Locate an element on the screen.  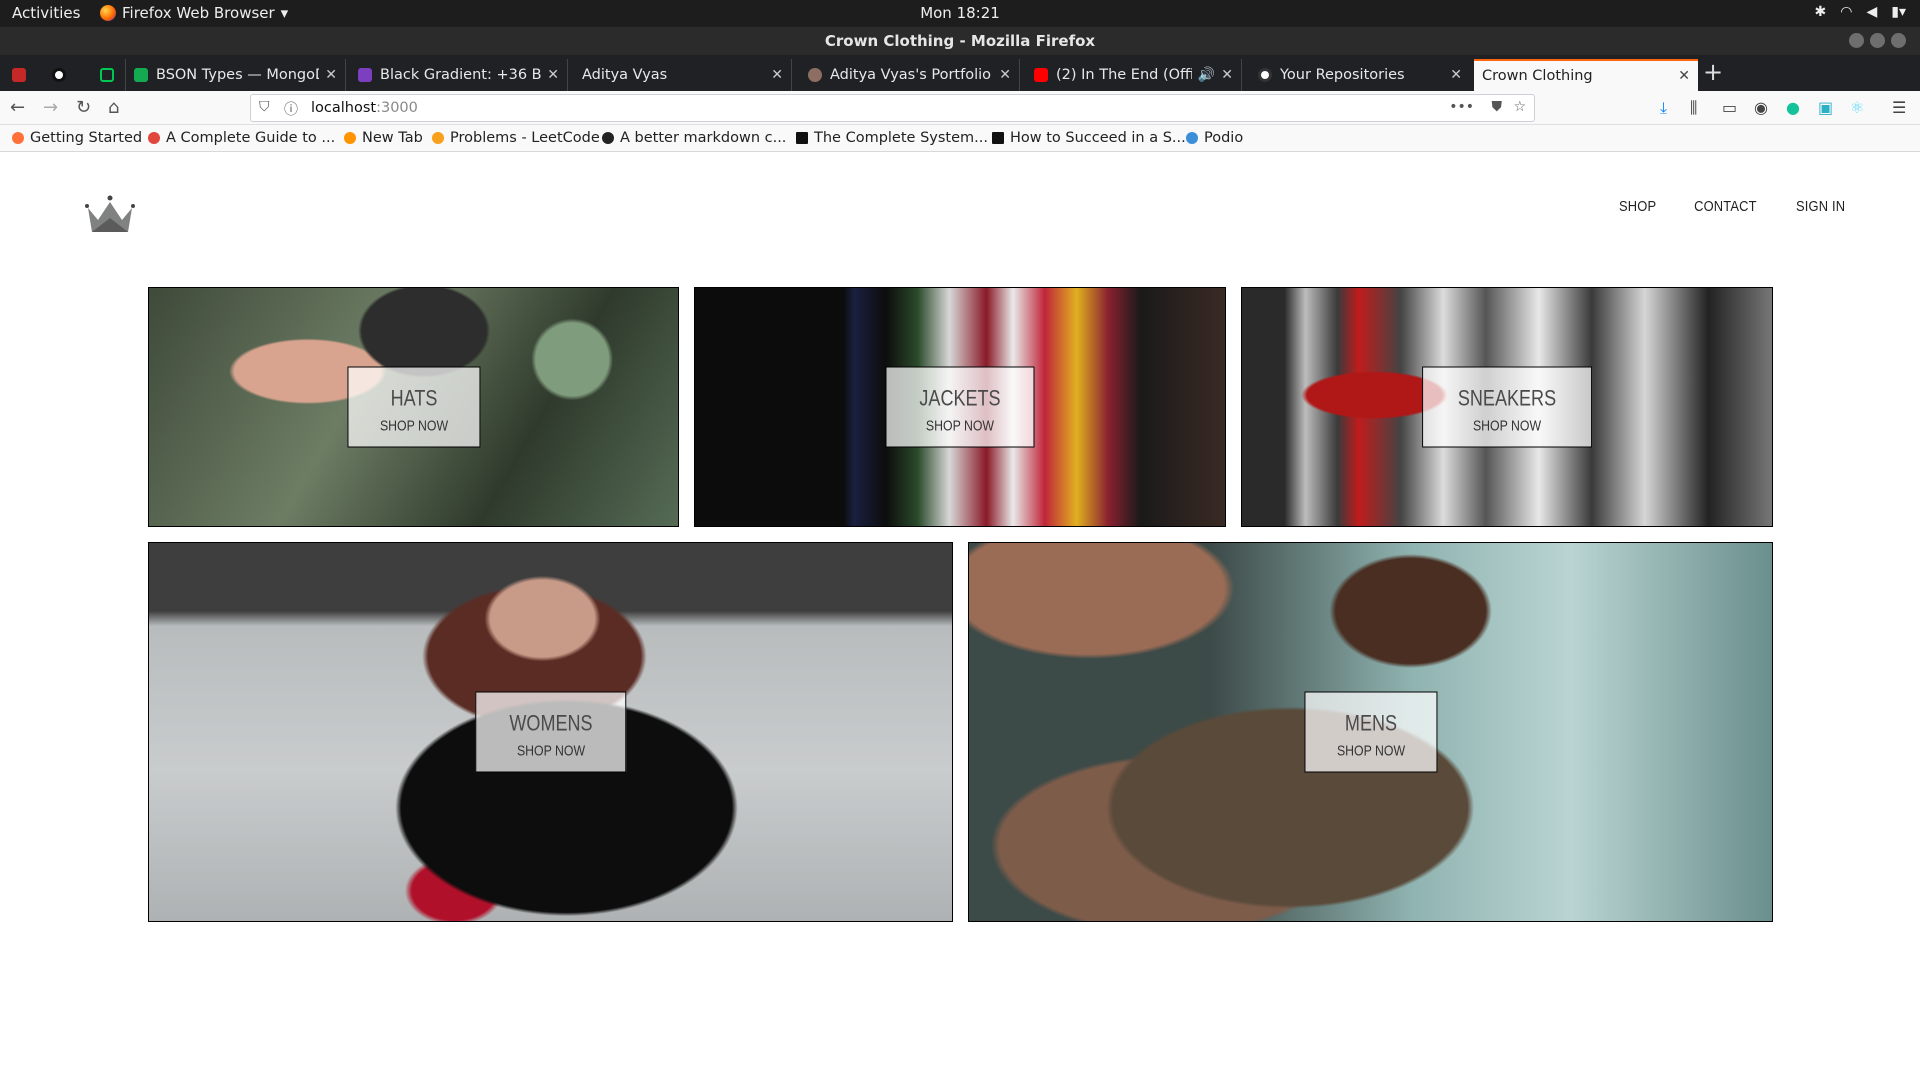
tab-black-gradient: Black Gradient: +36 Back ✕ is located at coordinates (459, 75).